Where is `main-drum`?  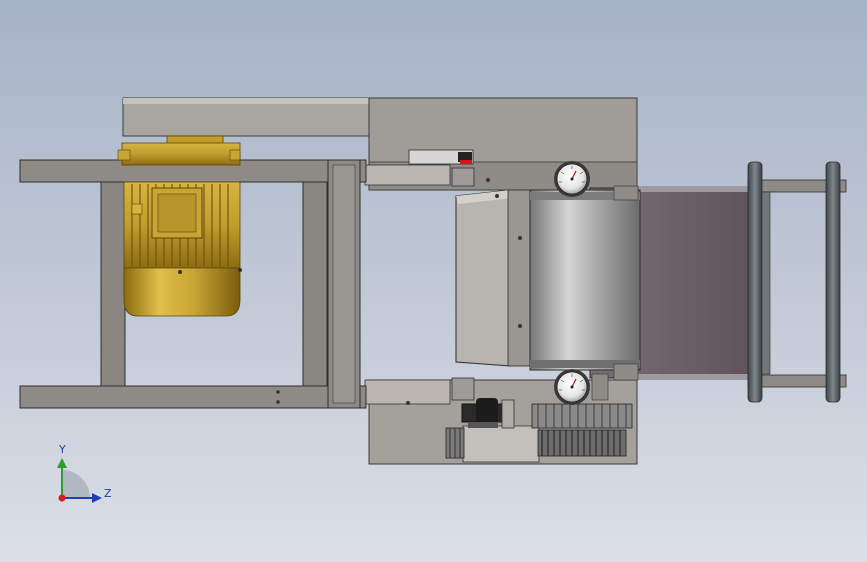
main-drum is located at coordinates (585, 283).